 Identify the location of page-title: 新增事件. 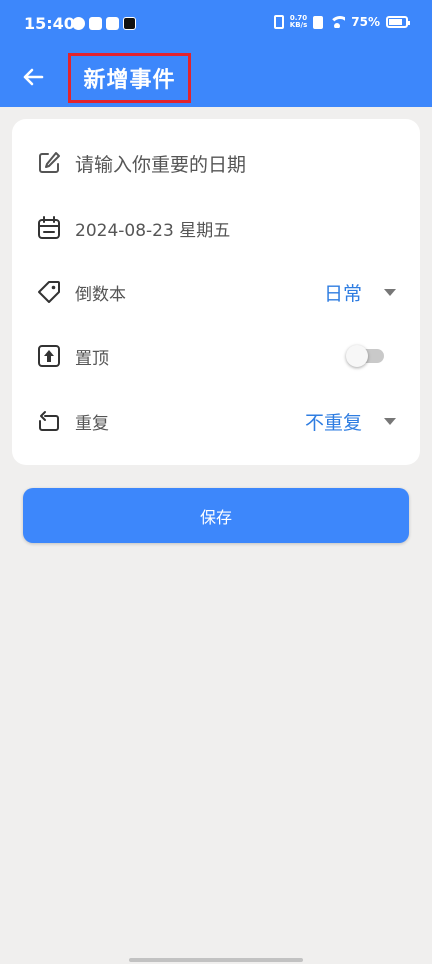
(129, 80).